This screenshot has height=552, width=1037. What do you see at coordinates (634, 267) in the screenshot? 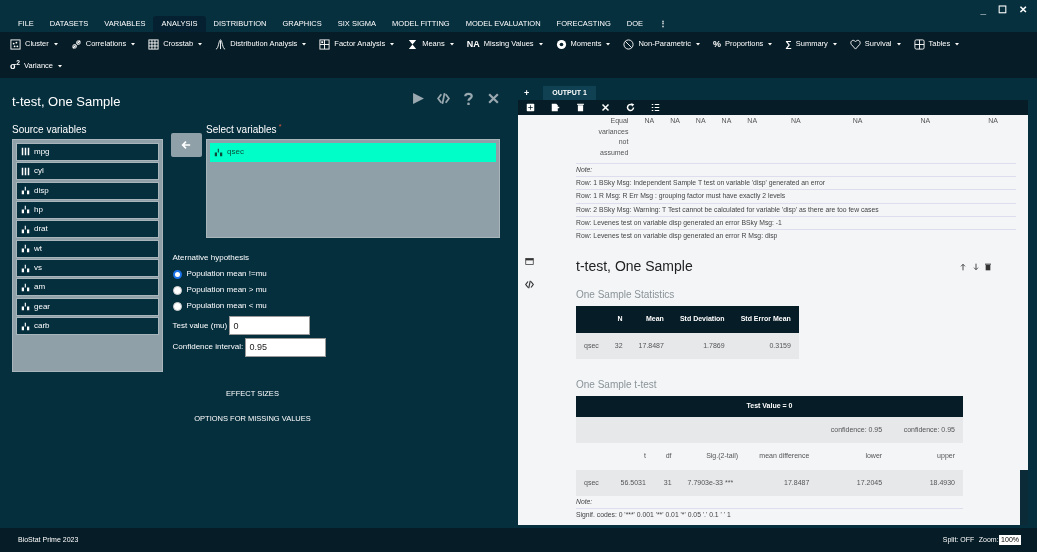
I see `output-title: t-test, One Sample` at bounding box center [634, 267].